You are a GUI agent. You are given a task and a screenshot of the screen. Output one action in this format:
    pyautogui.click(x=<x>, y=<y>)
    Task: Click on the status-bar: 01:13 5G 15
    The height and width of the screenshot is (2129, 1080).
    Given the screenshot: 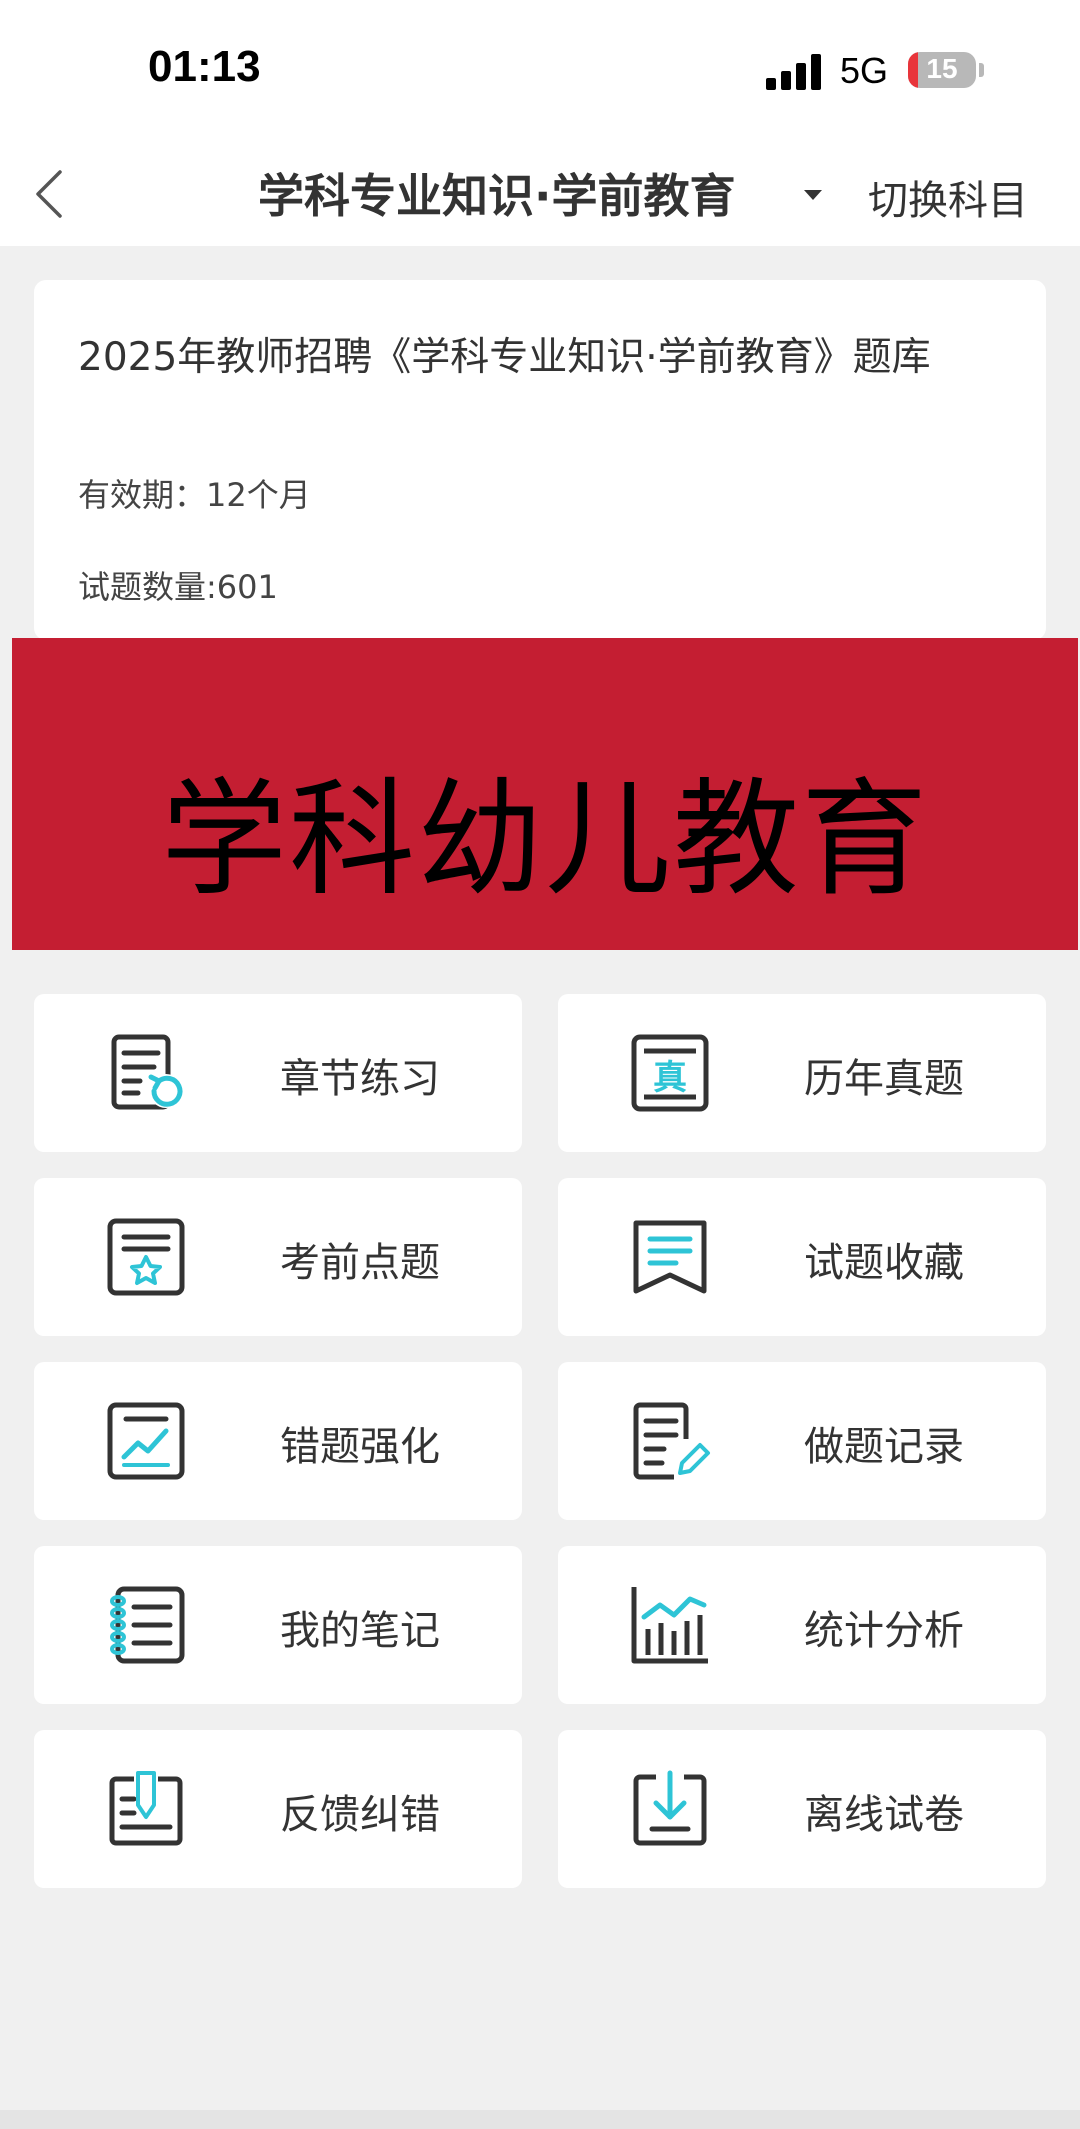 What is the action you would take?
    pyautogui.click(x=540, y=70)
    